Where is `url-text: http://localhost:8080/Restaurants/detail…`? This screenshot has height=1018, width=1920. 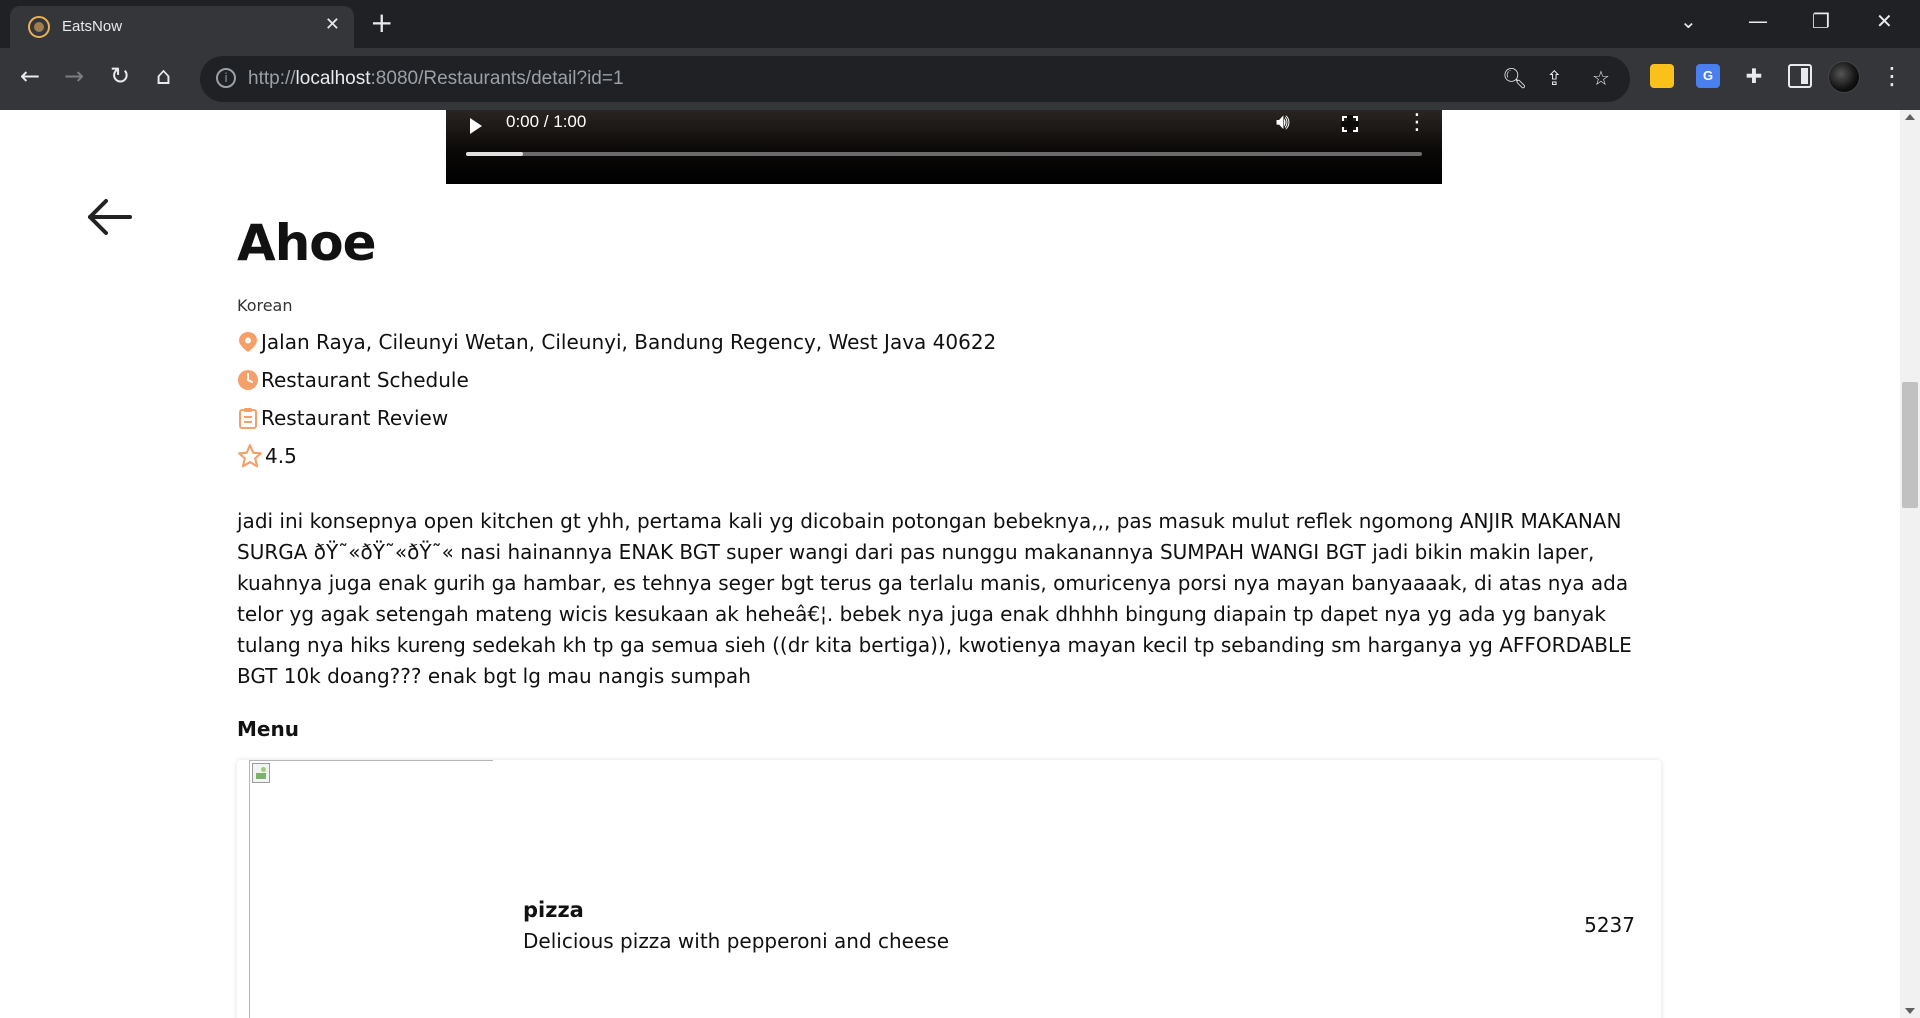 url-text: http://localhost:8080/Restaurants/detail… is located at coordinates (436, 79).